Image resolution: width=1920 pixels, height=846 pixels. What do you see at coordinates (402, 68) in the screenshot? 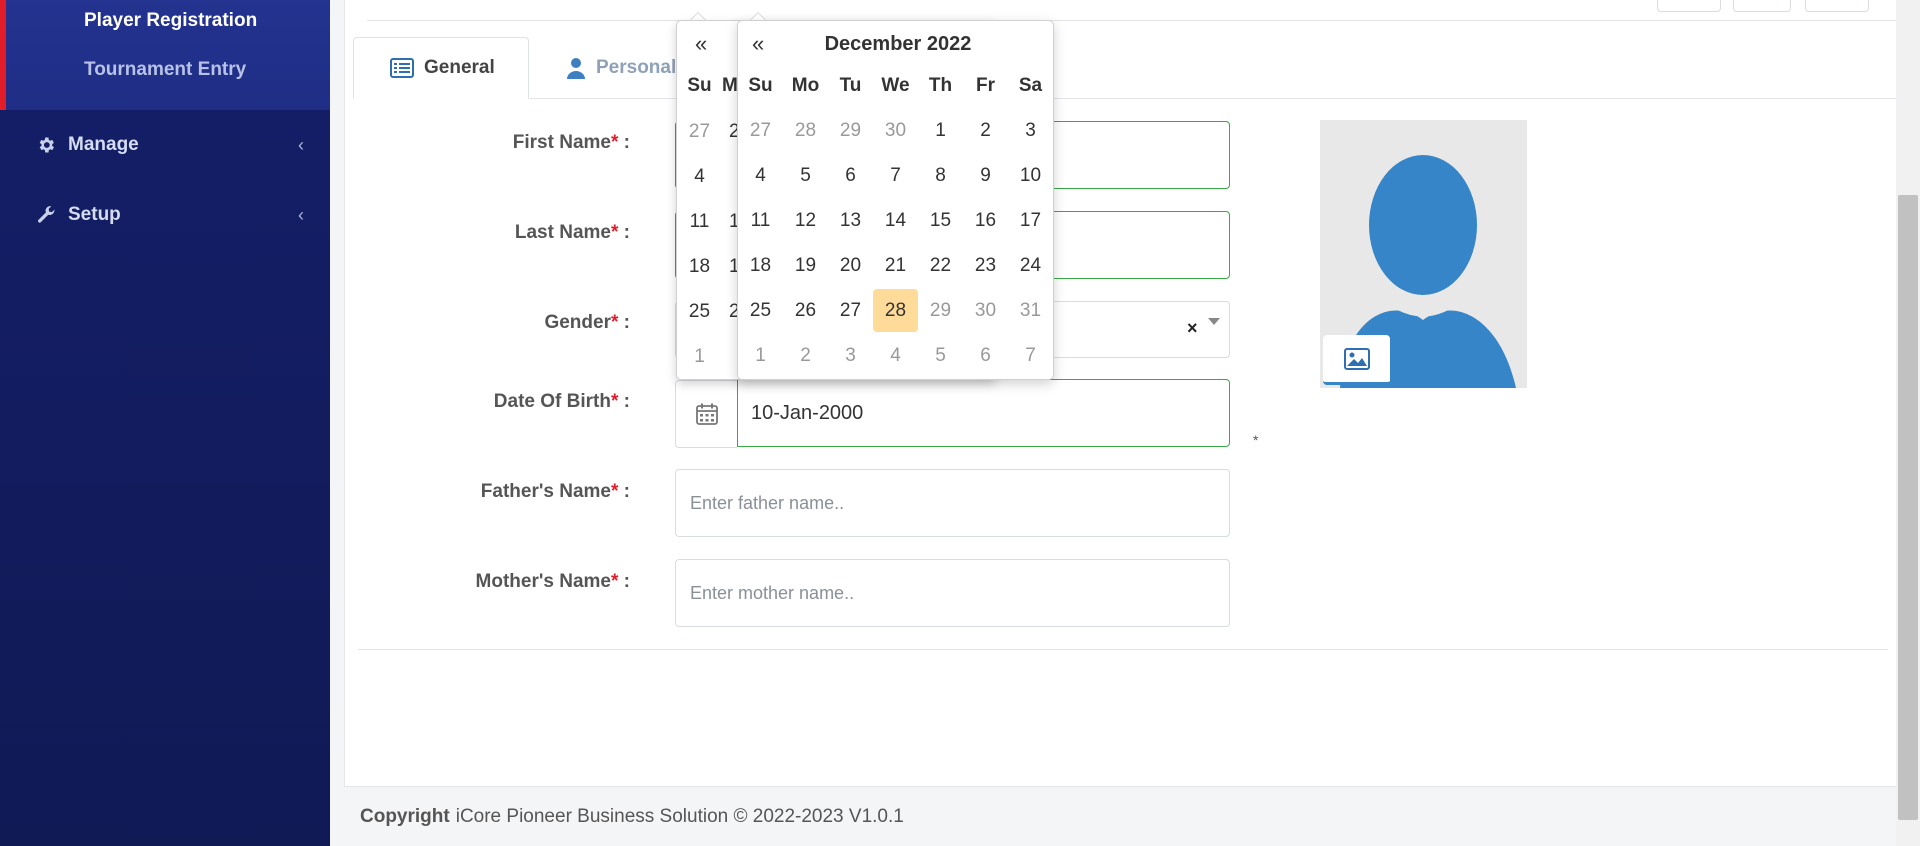
I see `list-icon` at bounding box center [402, 68].